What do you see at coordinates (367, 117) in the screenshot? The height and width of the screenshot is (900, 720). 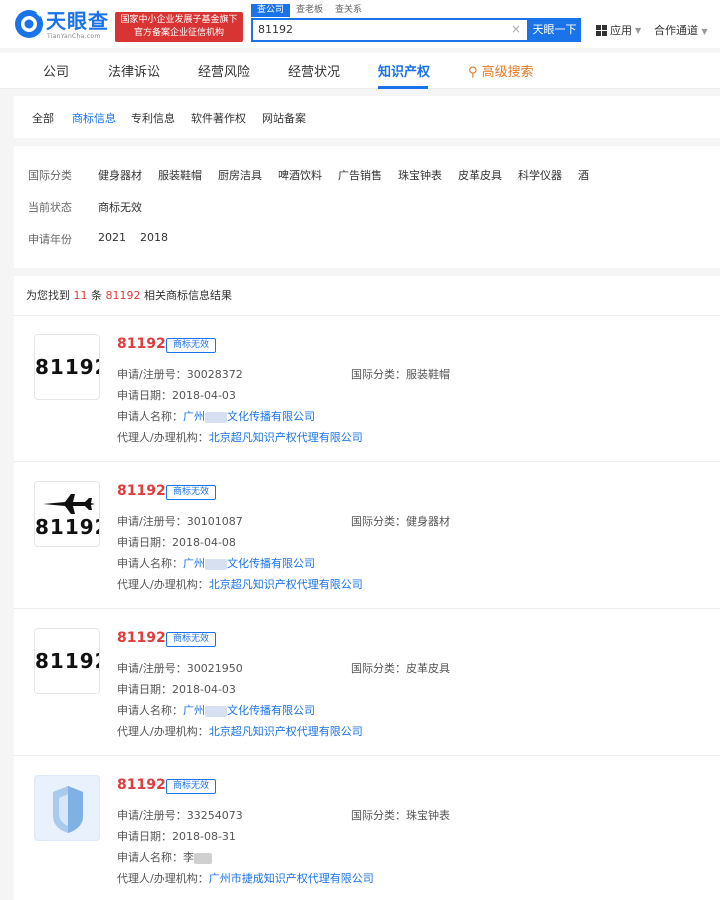 I see `sub-nav: 全部 商标信息 专利信息 软件著作权 网站备案` at bounding box center [367, 117].